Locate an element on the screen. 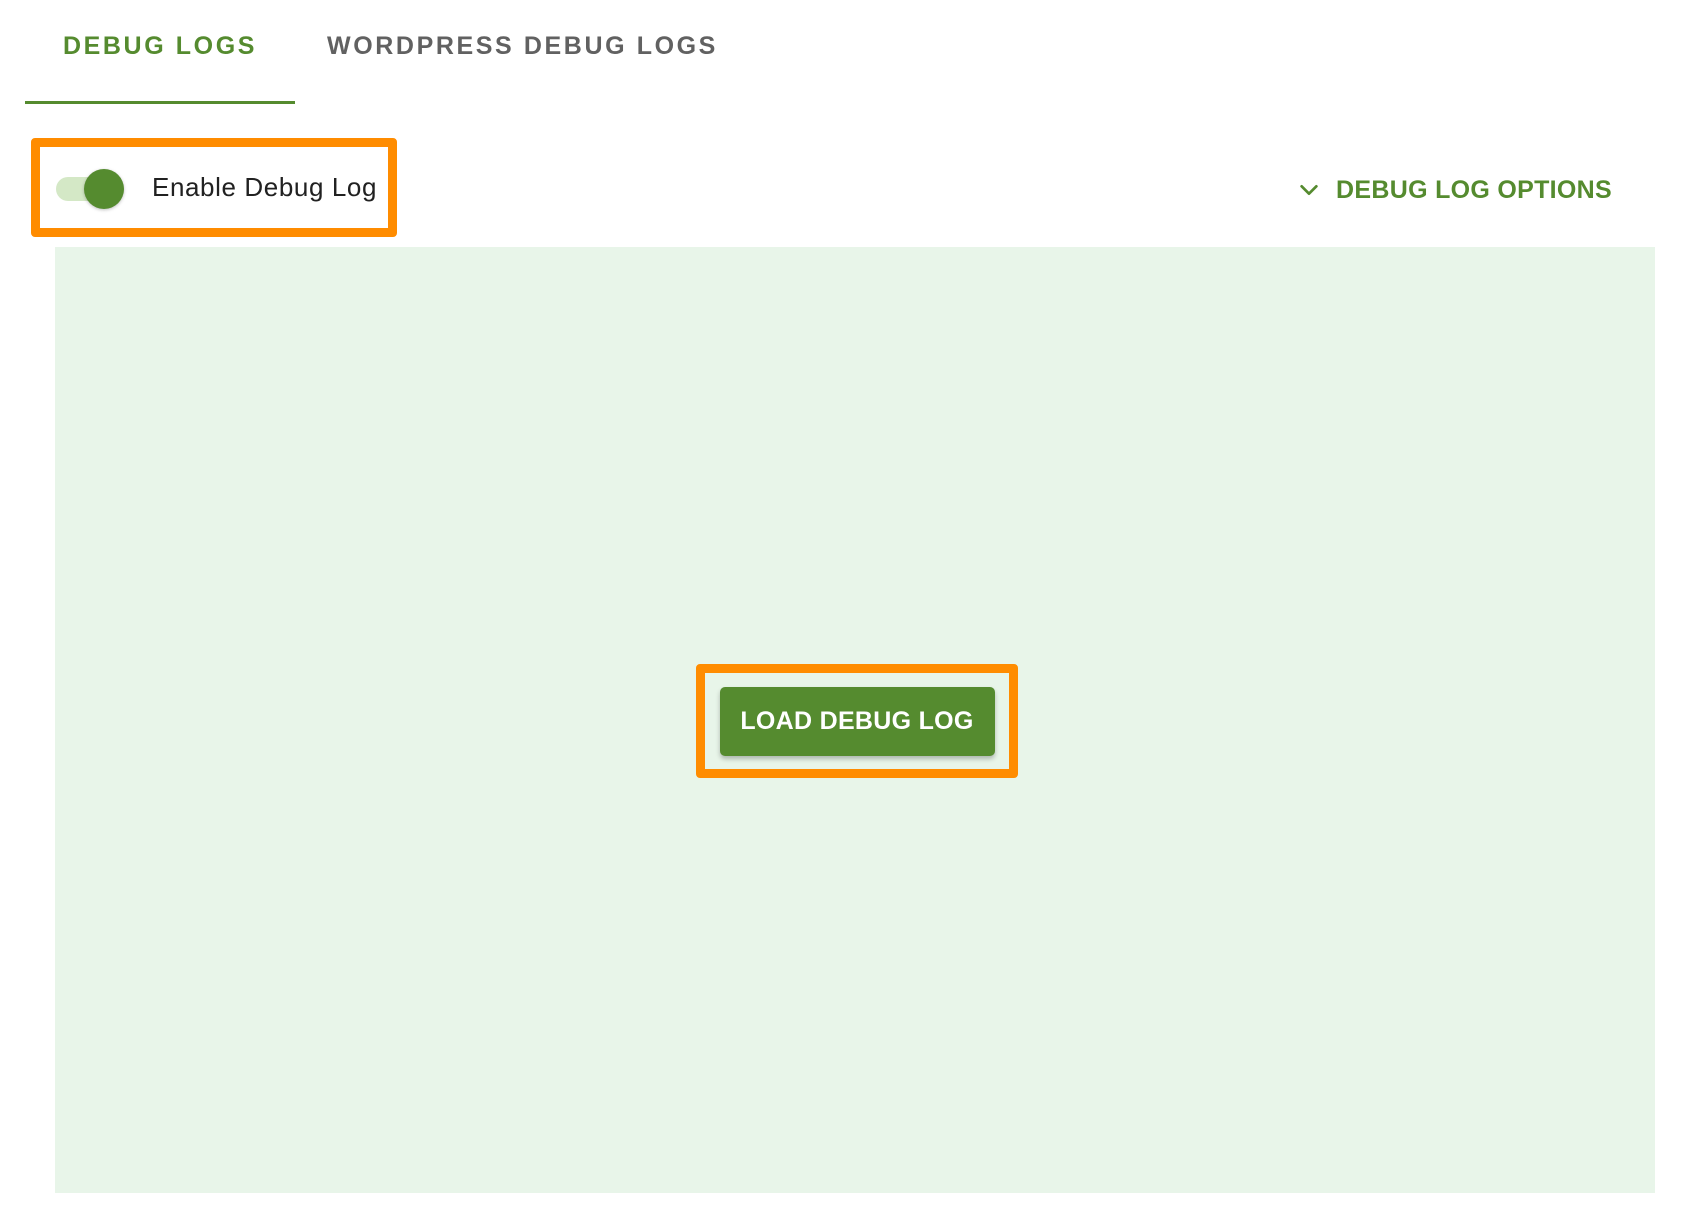 The height and width of the screenshot is (1221, 1682). tab-wordpress-debug-logs: WORDPRESS DEBUG LOGS is located at coordinates (522, 52).